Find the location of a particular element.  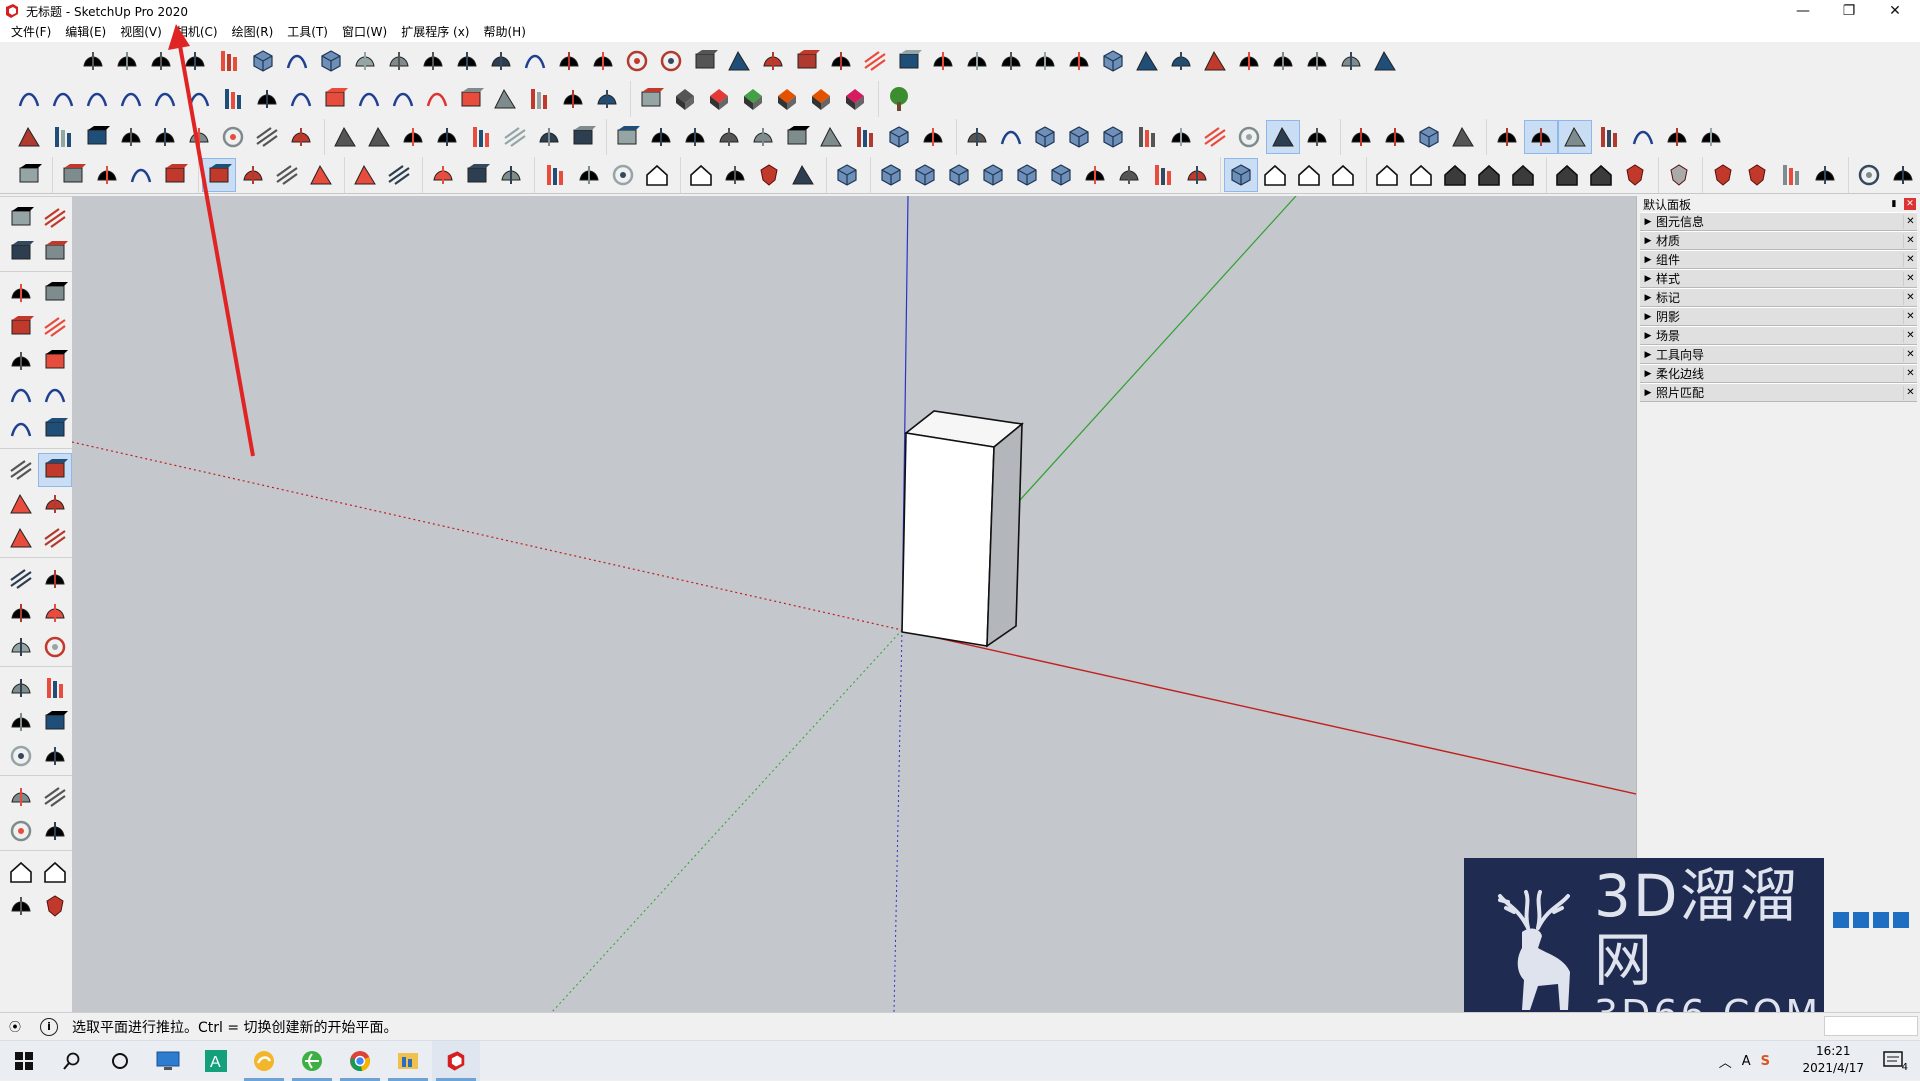

scale-icon is located at coordinates (21, 538).